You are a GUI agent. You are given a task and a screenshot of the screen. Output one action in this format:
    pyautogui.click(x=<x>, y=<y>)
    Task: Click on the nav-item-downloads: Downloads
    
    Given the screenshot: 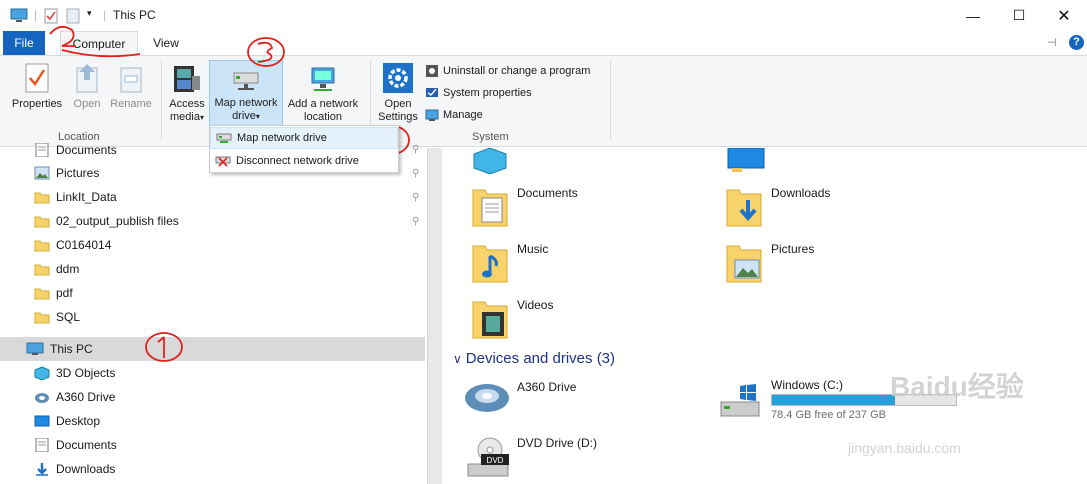 What is the action you would take?
    pyautogui.click(x=74, y=469)
    